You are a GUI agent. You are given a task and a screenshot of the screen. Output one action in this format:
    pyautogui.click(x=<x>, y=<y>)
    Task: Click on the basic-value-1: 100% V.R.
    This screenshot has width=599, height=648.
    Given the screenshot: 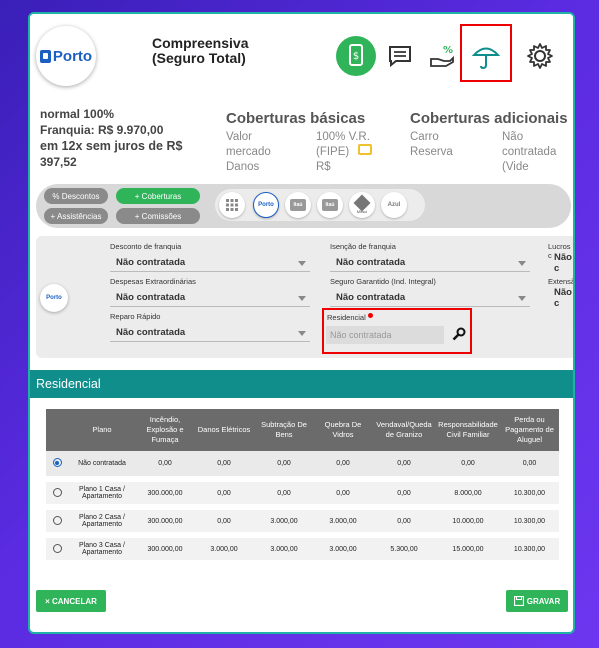 What is the action you would take?
    pyautogui.click(x=343, y=137)
    